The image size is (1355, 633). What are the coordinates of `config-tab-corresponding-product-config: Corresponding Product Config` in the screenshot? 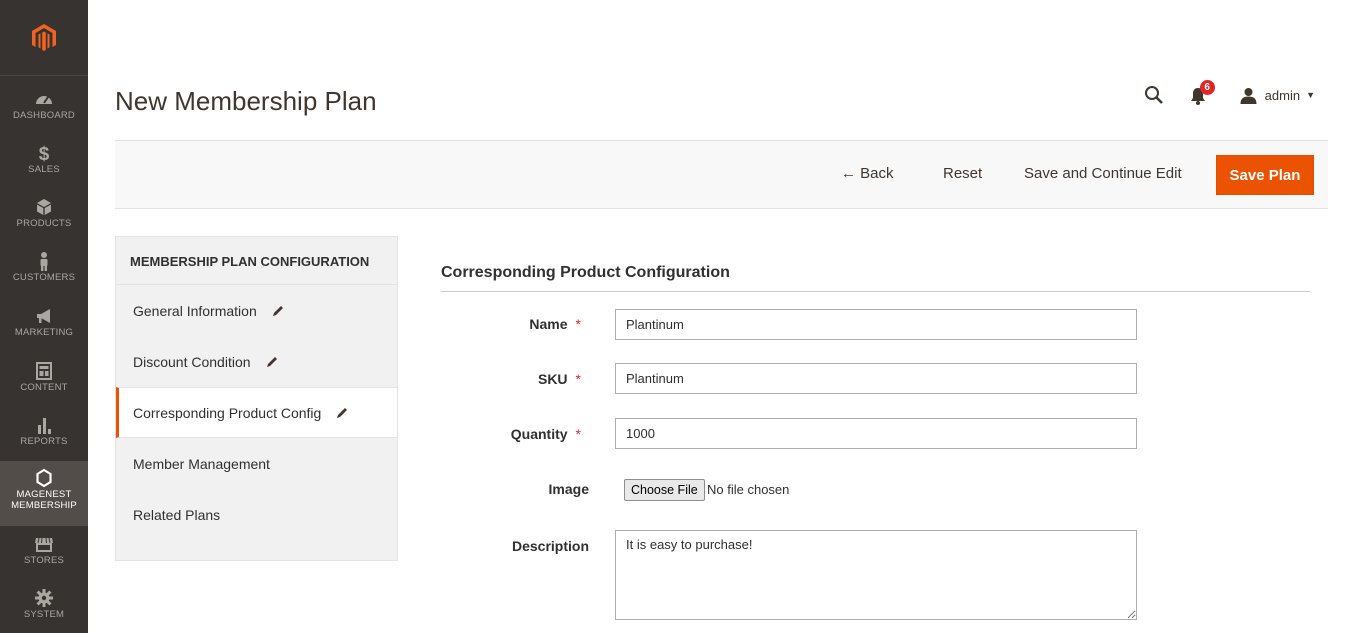 It's located at (256, 412).